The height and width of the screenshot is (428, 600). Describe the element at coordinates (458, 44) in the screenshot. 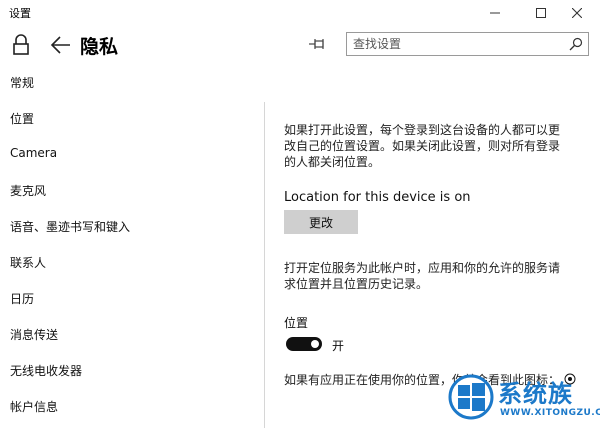

I see `search-input` at that location.